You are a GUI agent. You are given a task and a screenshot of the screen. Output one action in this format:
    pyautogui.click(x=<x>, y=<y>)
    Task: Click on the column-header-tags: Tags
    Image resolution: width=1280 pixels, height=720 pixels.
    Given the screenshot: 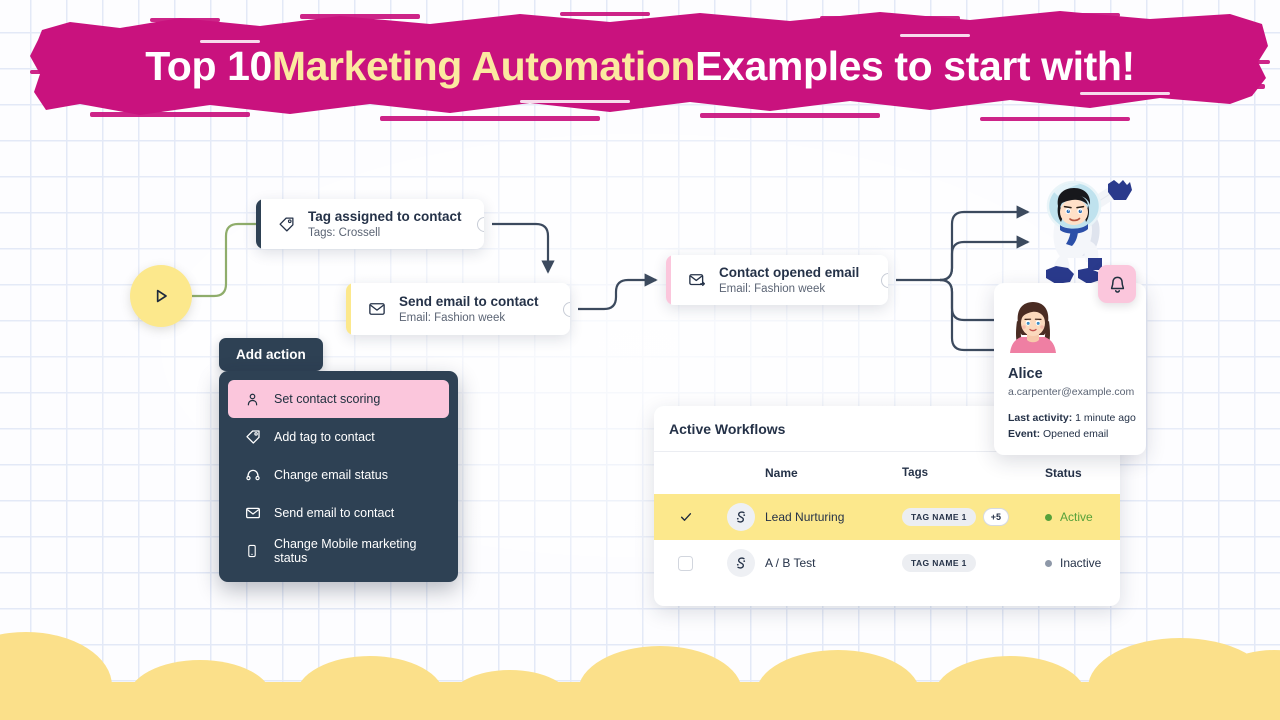 What is the action you would take?
    pyautogui.click(x=915, y=473)
    